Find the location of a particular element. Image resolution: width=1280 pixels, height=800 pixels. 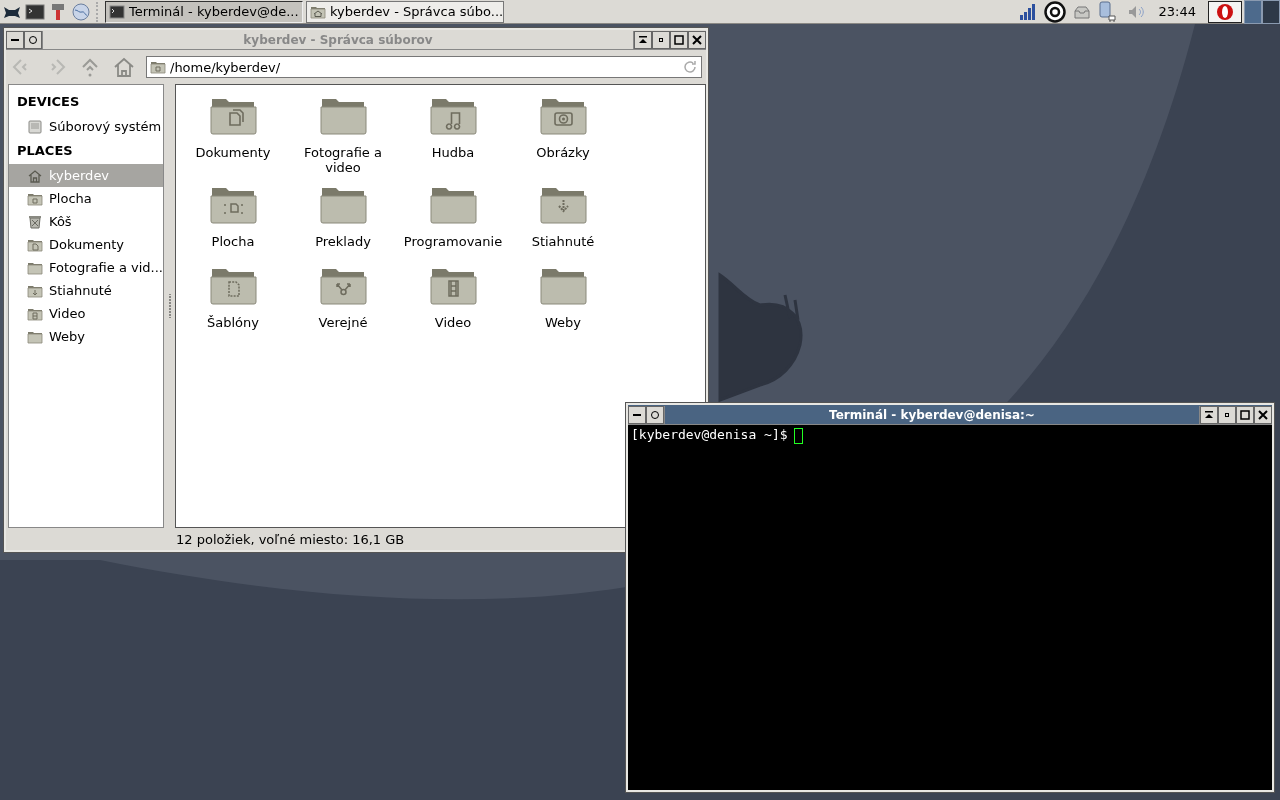

sidebar-item: Video is located at coordinates (86, 313).